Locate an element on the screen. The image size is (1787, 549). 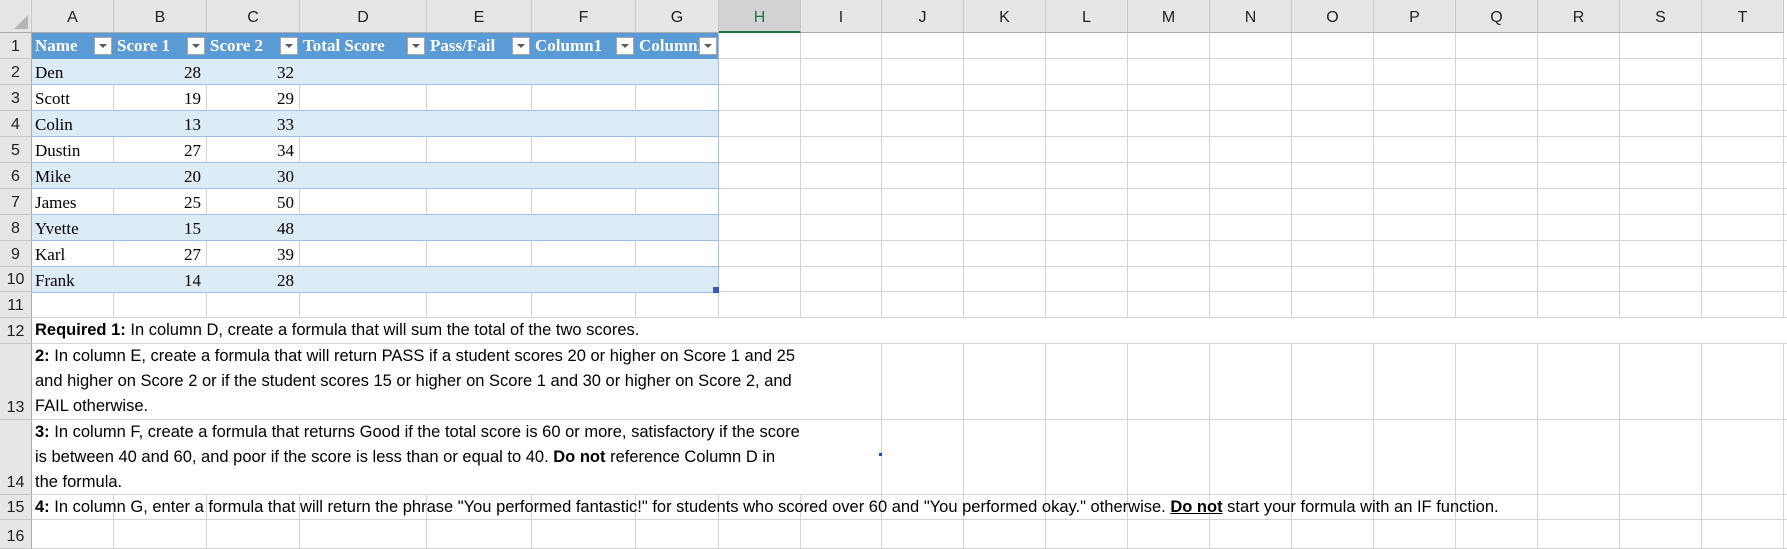
cell-score1: 19 is located at coordinates (160, 98).